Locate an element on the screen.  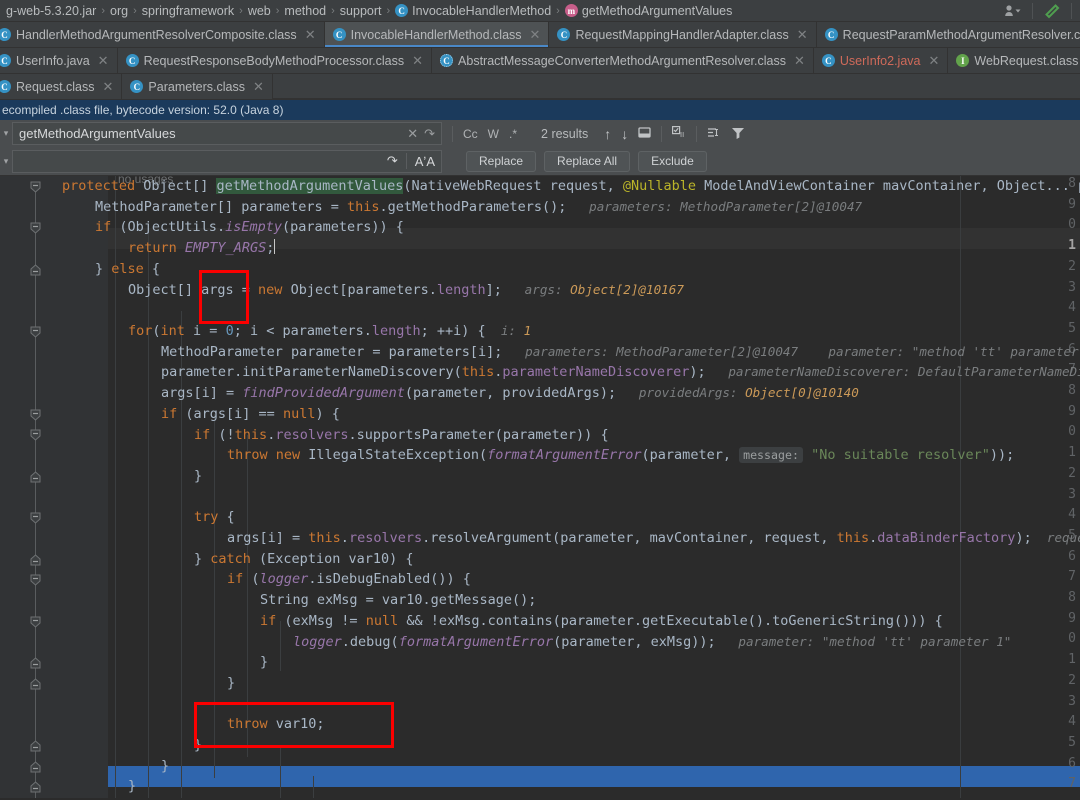
tab-request-class: C Request.class ✕ is located at coordinates (61, 86).